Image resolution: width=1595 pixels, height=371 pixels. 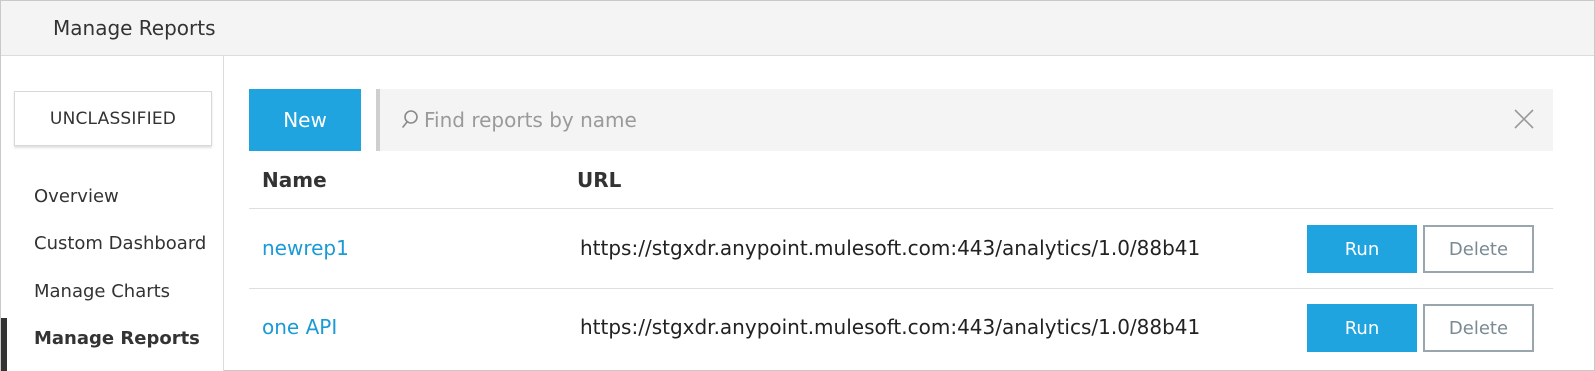 What do you see at coordinates (797, 28) in the screenshot?
I see `page-header: Manage Reports` at bounding box center [797, 28].